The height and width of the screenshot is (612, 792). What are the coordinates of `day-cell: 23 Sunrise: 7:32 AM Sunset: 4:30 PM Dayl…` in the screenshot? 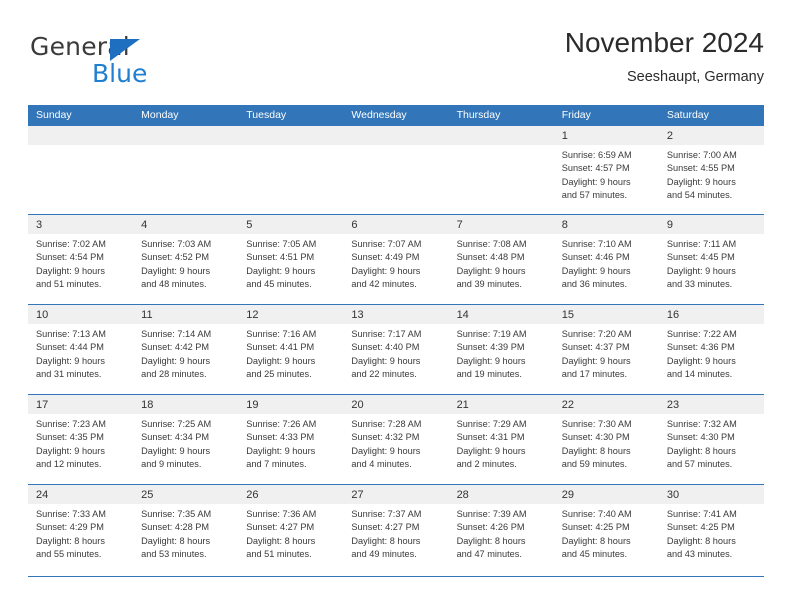 It's located at (711, 439).